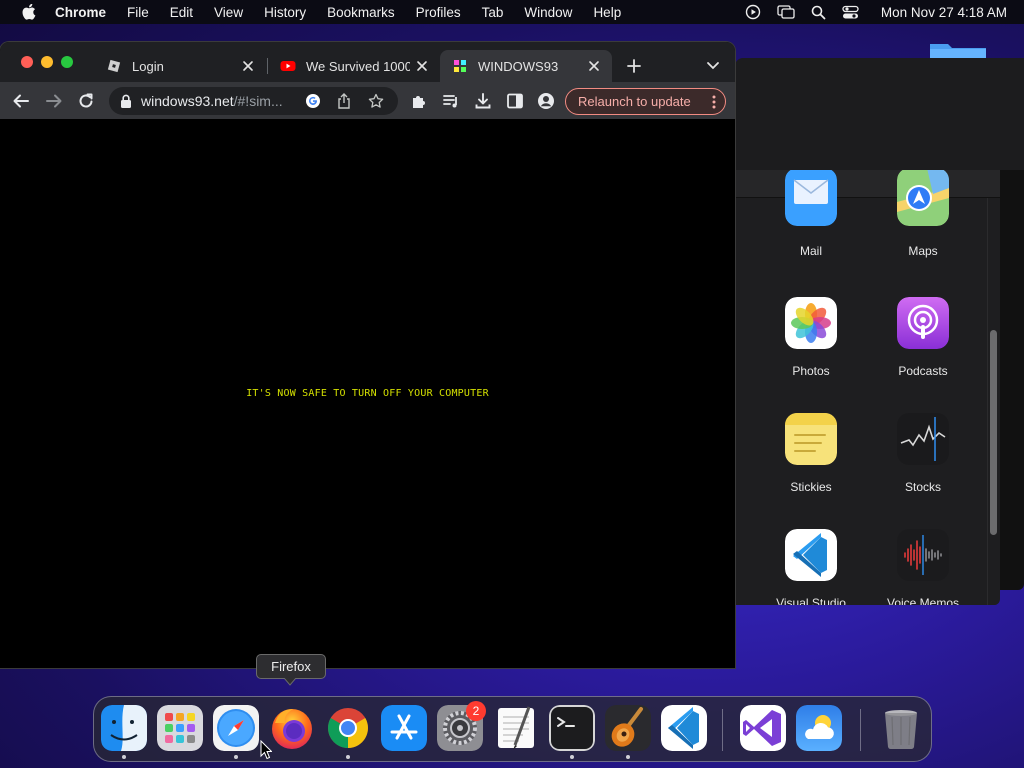 This screenshot has width=1024, height=768. What do you see at coordinates (228, 12) in the screenshot?
I see `menu-view: View` at bounding box center [228, 12].